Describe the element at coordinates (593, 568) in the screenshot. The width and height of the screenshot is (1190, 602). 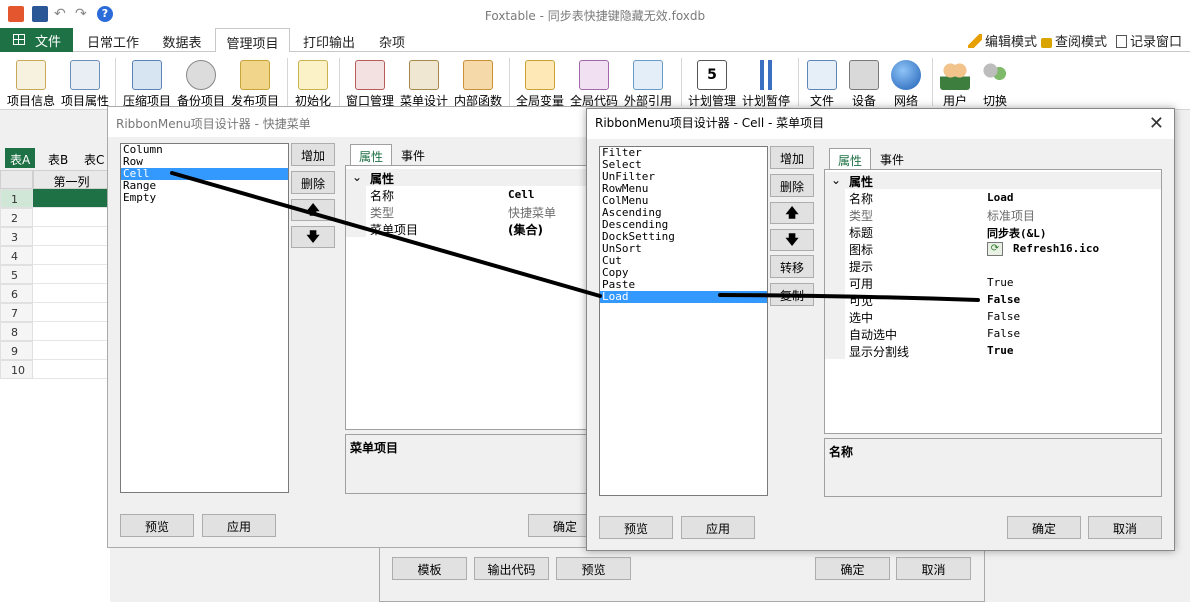
I see `back-preview-button: 预览` at that location.